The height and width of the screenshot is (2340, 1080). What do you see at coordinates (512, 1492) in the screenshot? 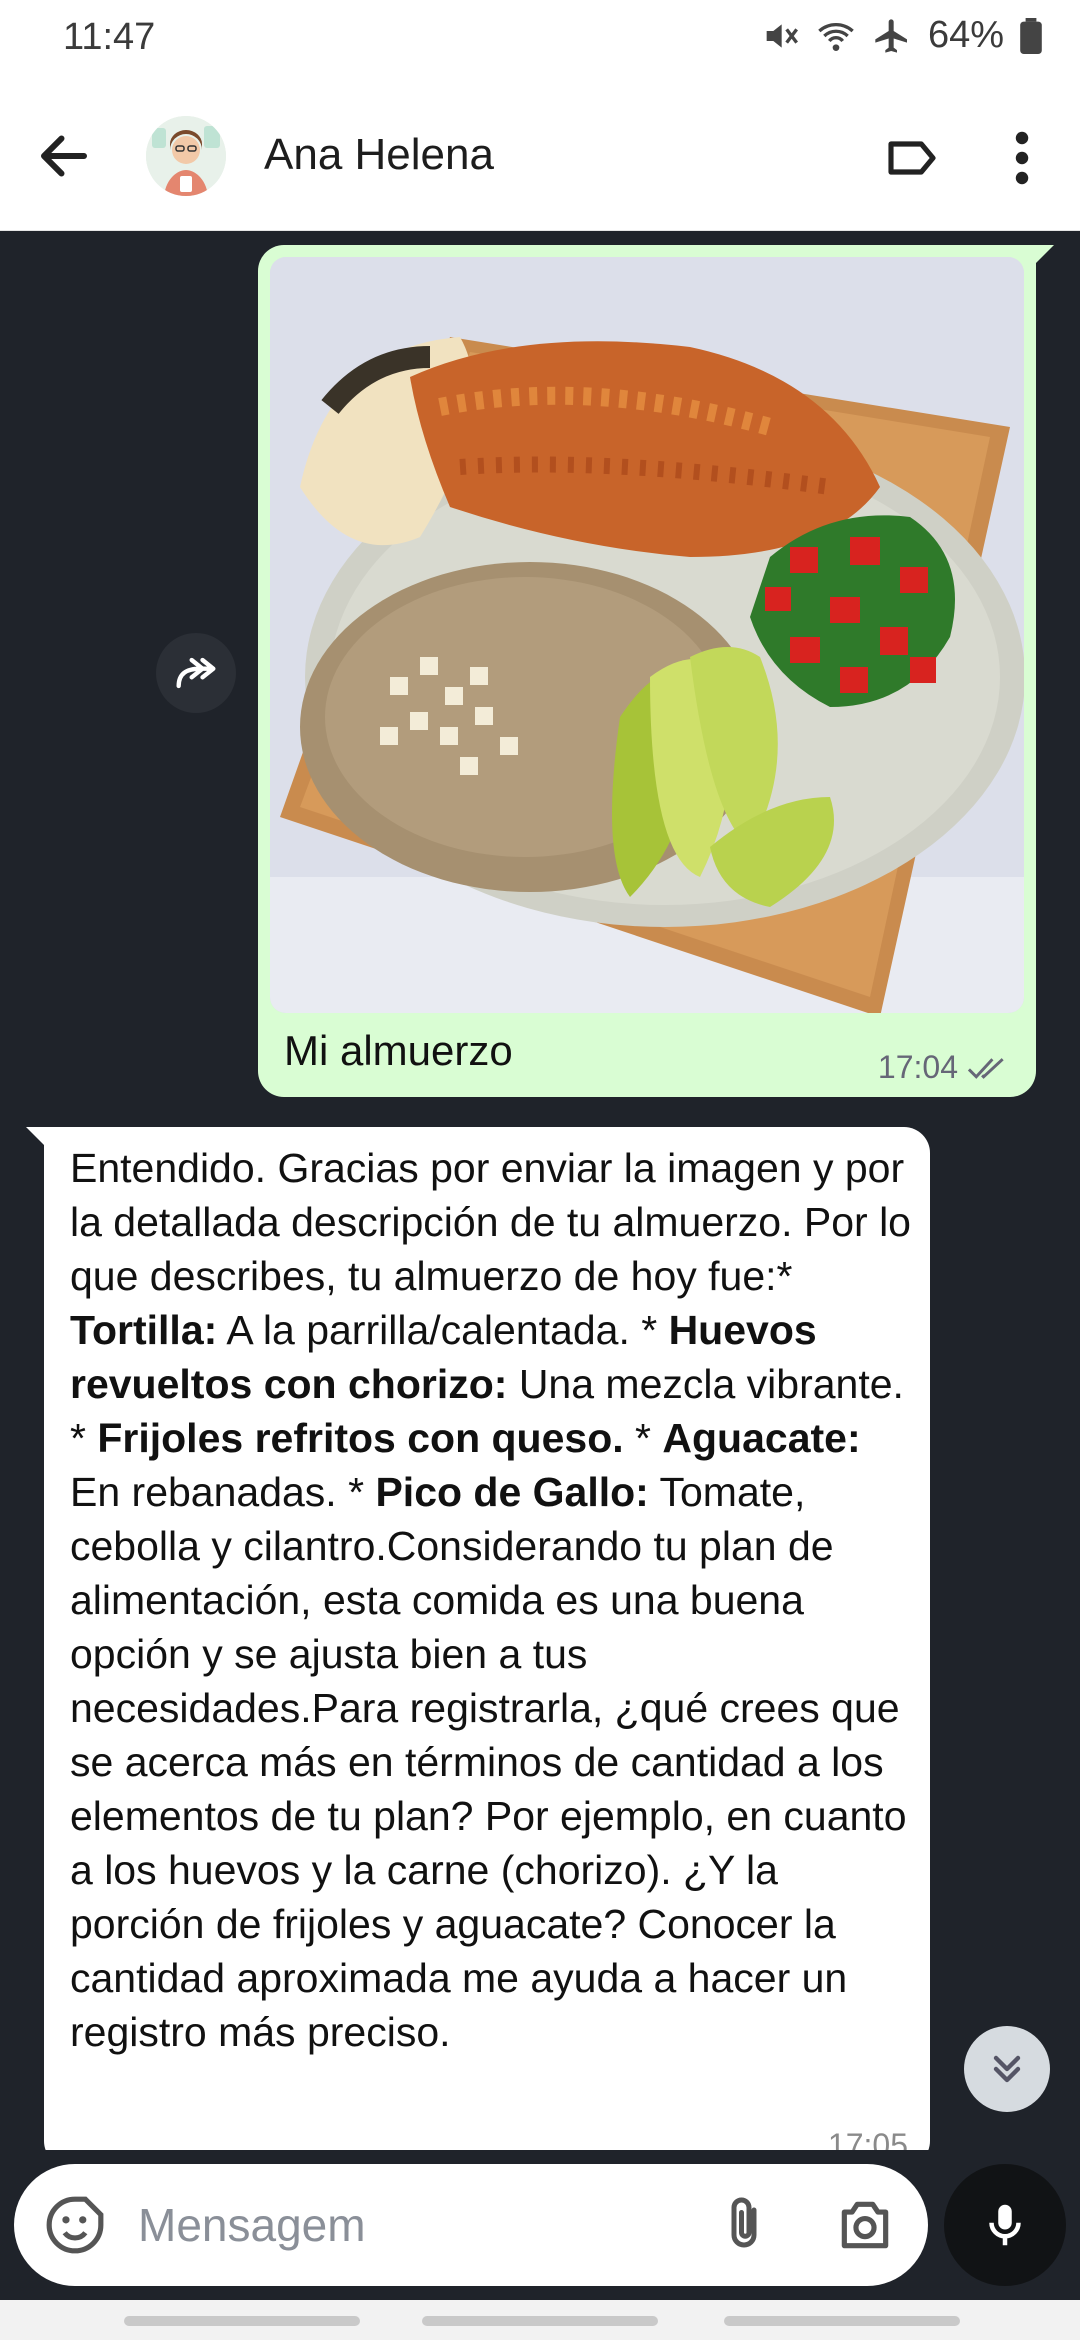
I see `message-bold-segment: Pico de Gallo:` at bounding box center [512, 1492].